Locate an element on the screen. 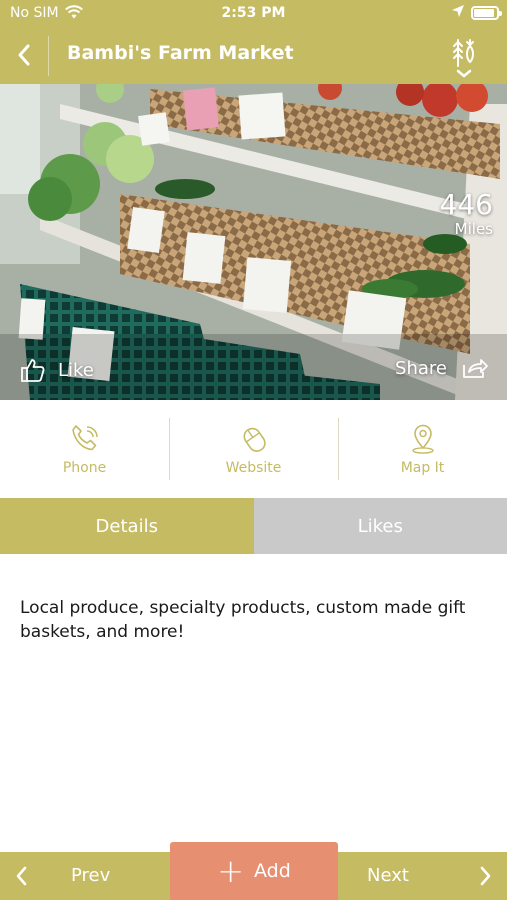 The width and height of the screenshot is (507, 900). tab-bar: Details Likes is located at coordinates (253, 526).